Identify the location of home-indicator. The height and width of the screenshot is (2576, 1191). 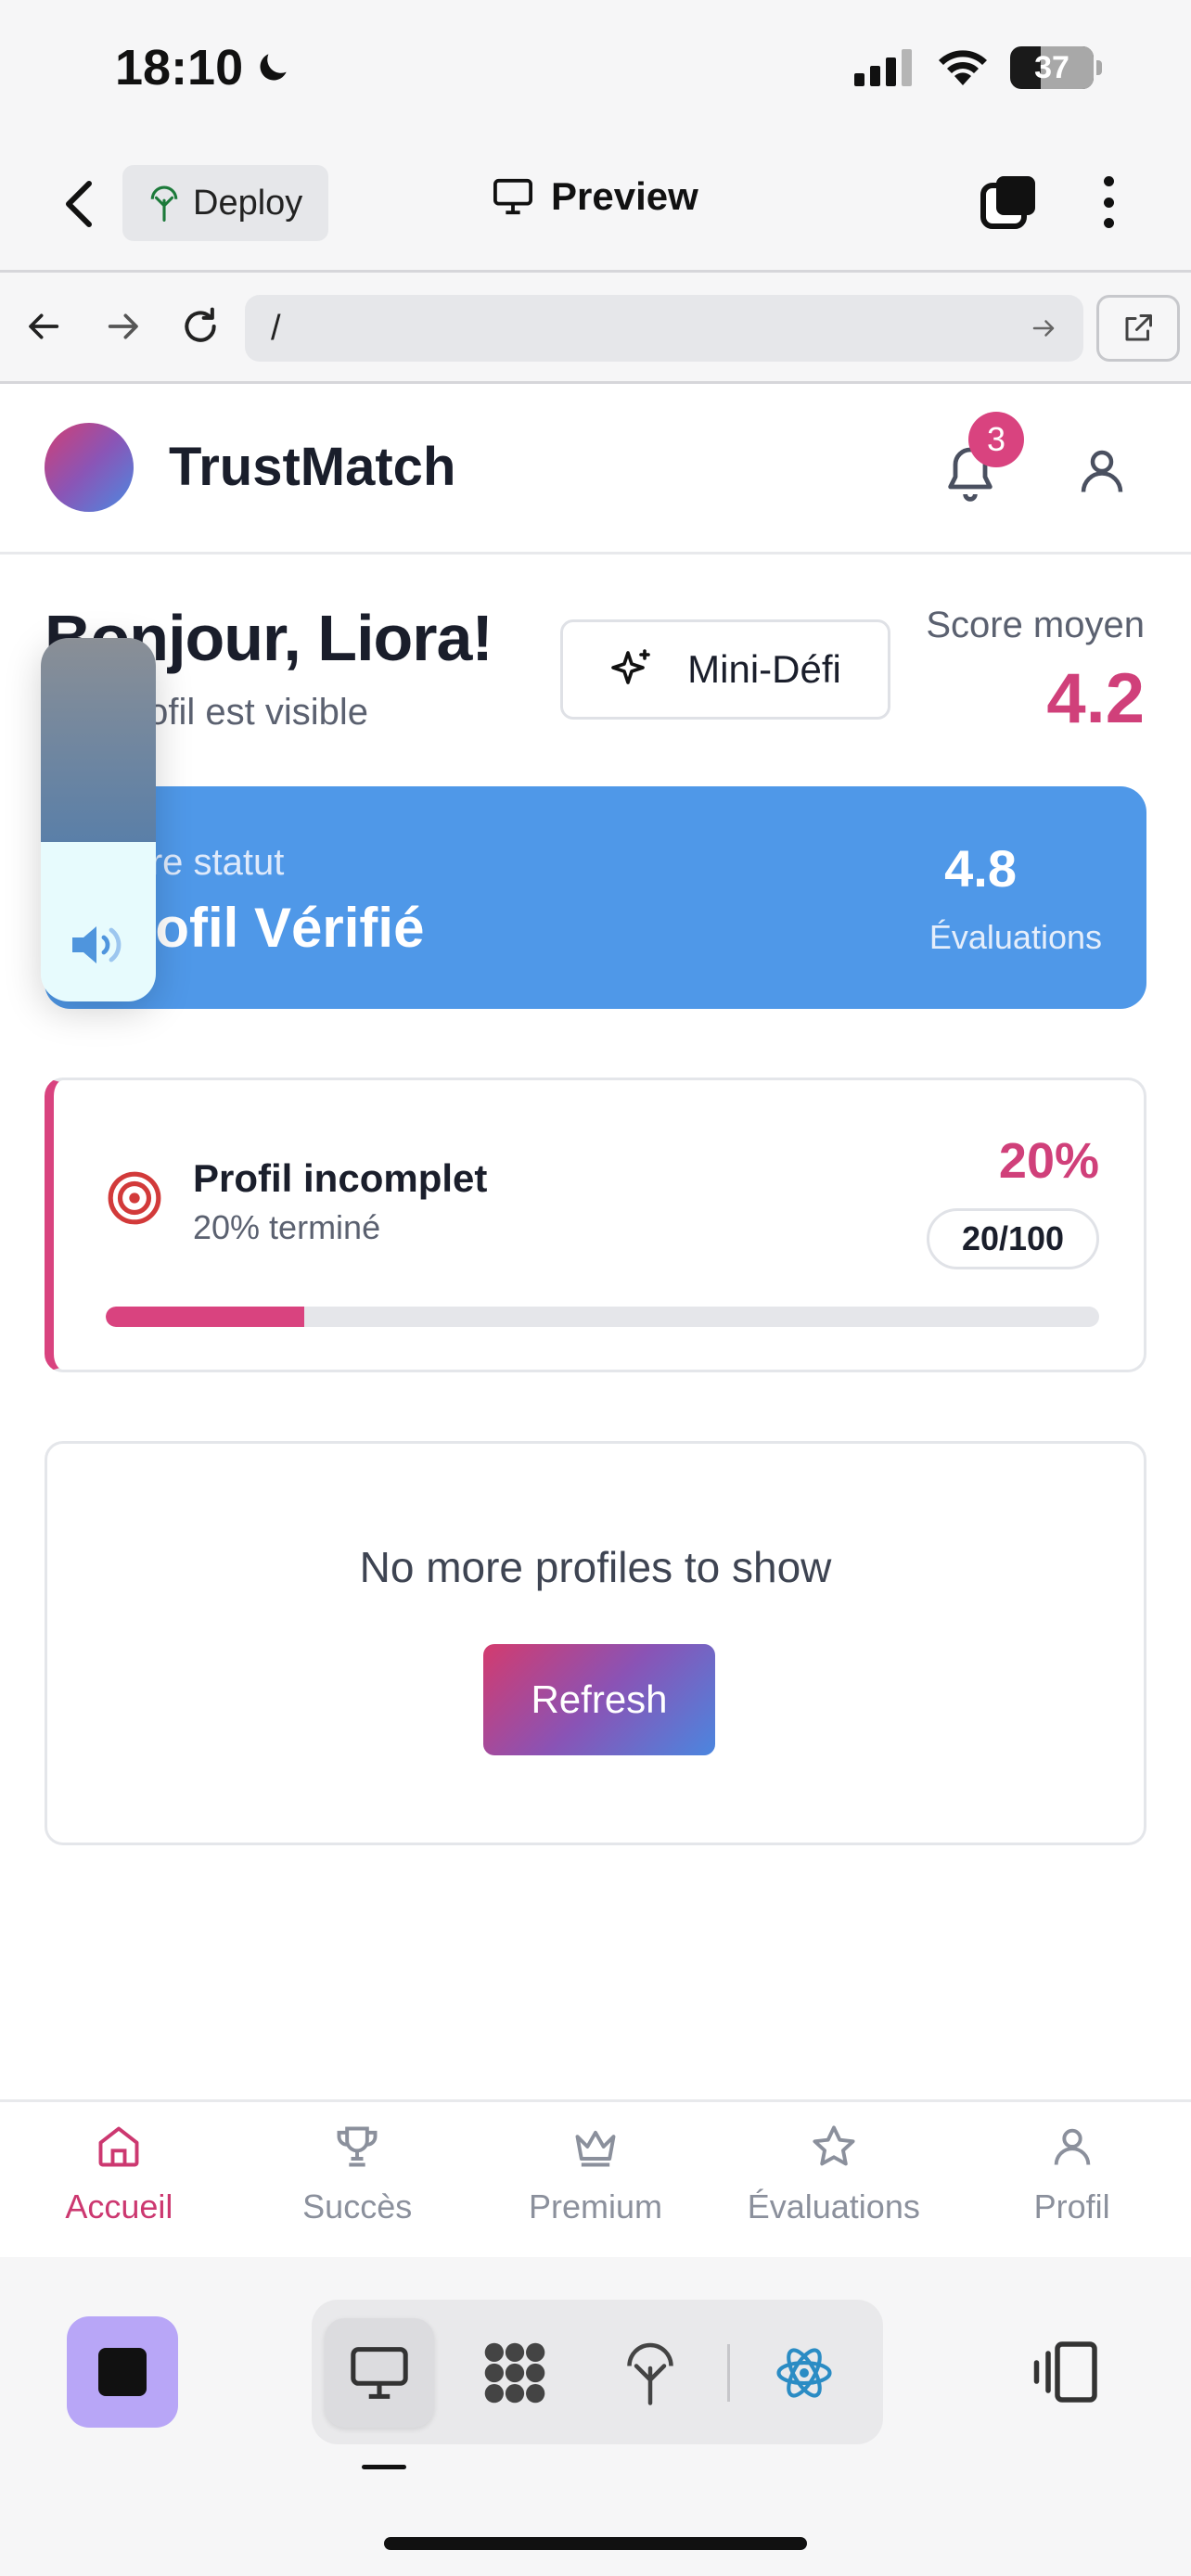
(595, 2543).